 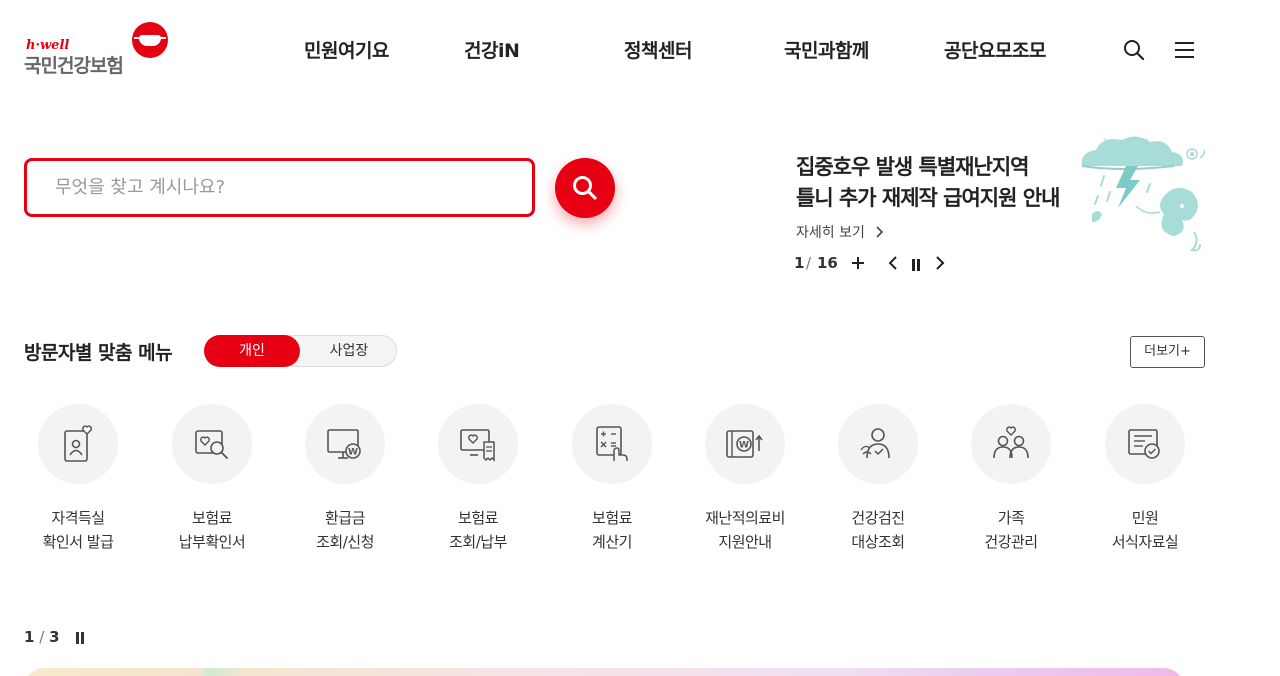 I want to click on tab-business: 사업장, so click(x=349, y=351).